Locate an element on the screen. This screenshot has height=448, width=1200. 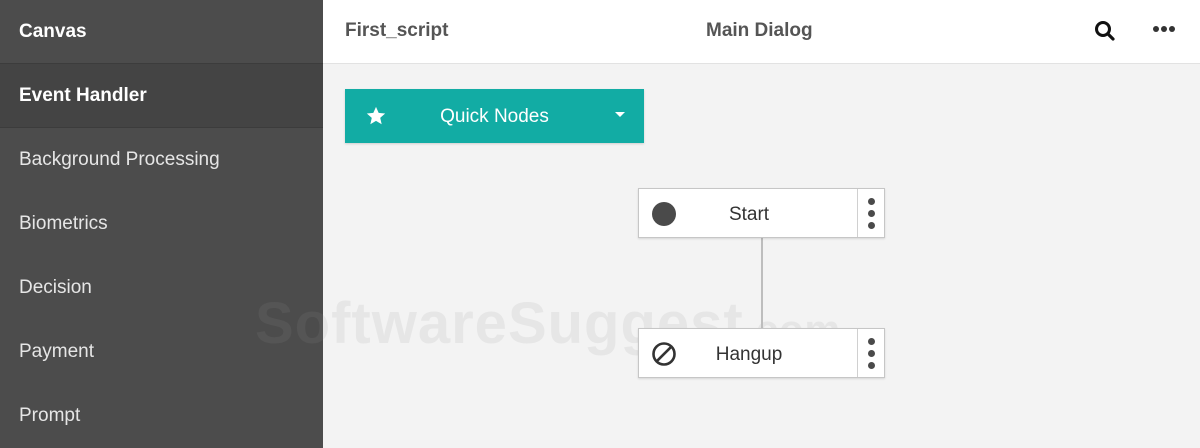
quick-nodes-dropdown: Quick Nodes is located at coordinates (494, 116).